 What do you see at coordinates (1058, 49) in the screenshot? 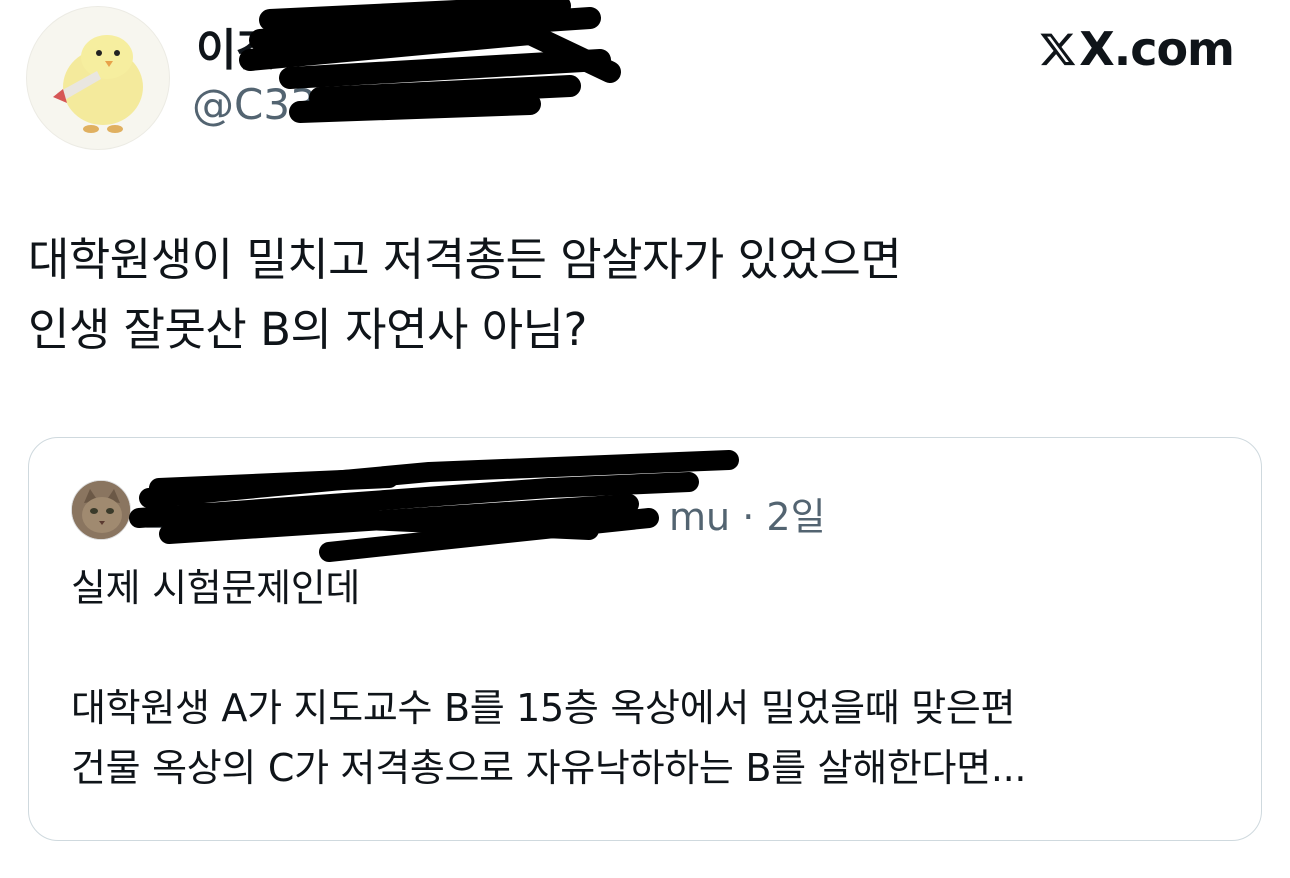
I see `x-logo-icon` at bounding box center [1058, 49].